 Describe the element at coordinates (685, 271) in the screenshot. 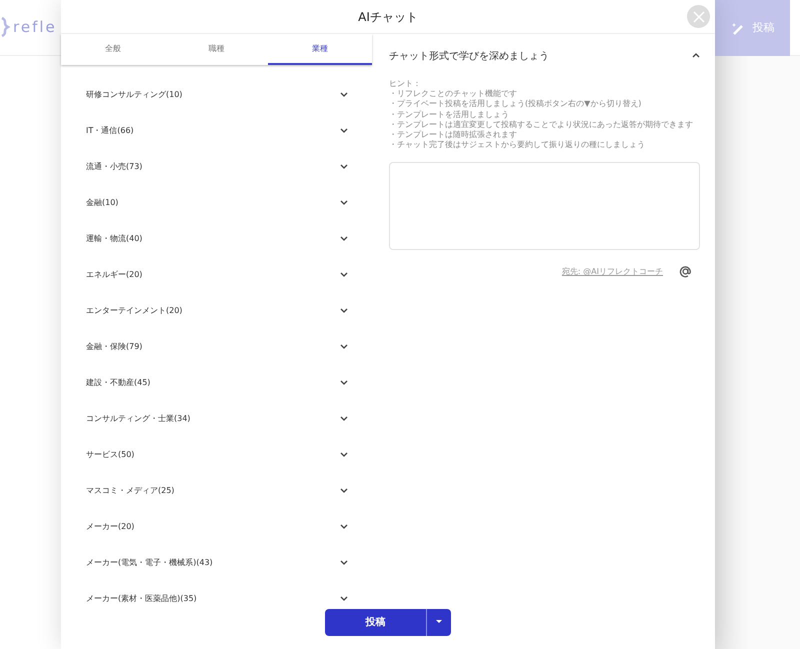

I see `mention-icon` at that location.